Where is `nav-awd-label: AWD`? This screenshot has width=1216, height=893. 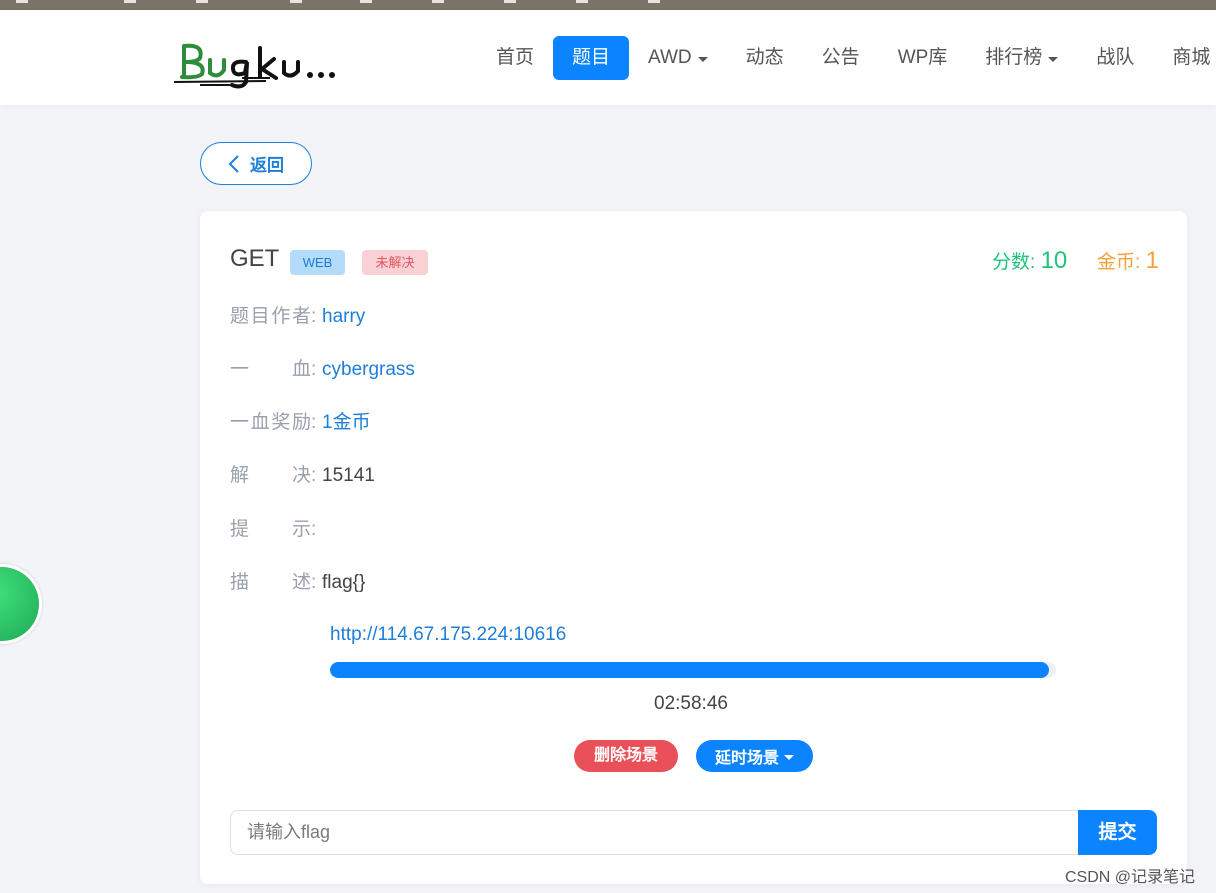 nav-awd-label: AWD is located at coordinates (670, 57).